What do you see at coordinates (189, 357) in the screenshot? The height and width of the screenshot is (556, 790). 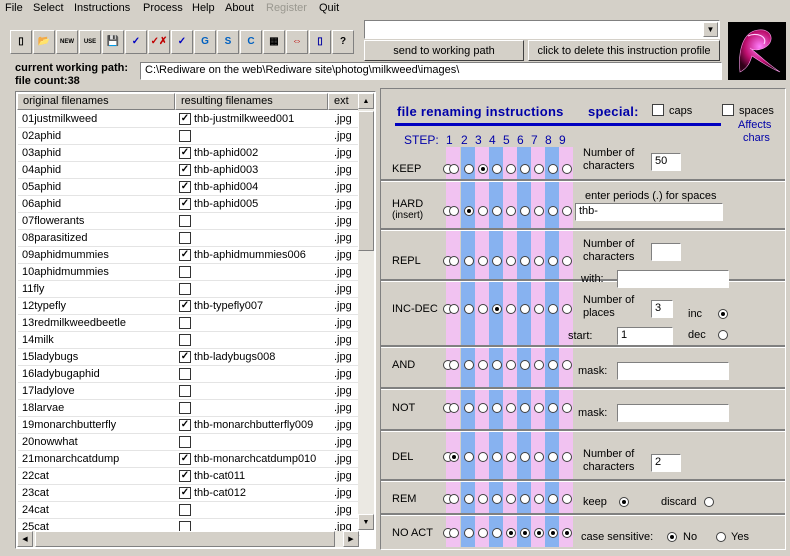 I see `table-row: 15ladybugs ✓ thb-ladybugs008 .jpg` at bounding box center [189, 357].